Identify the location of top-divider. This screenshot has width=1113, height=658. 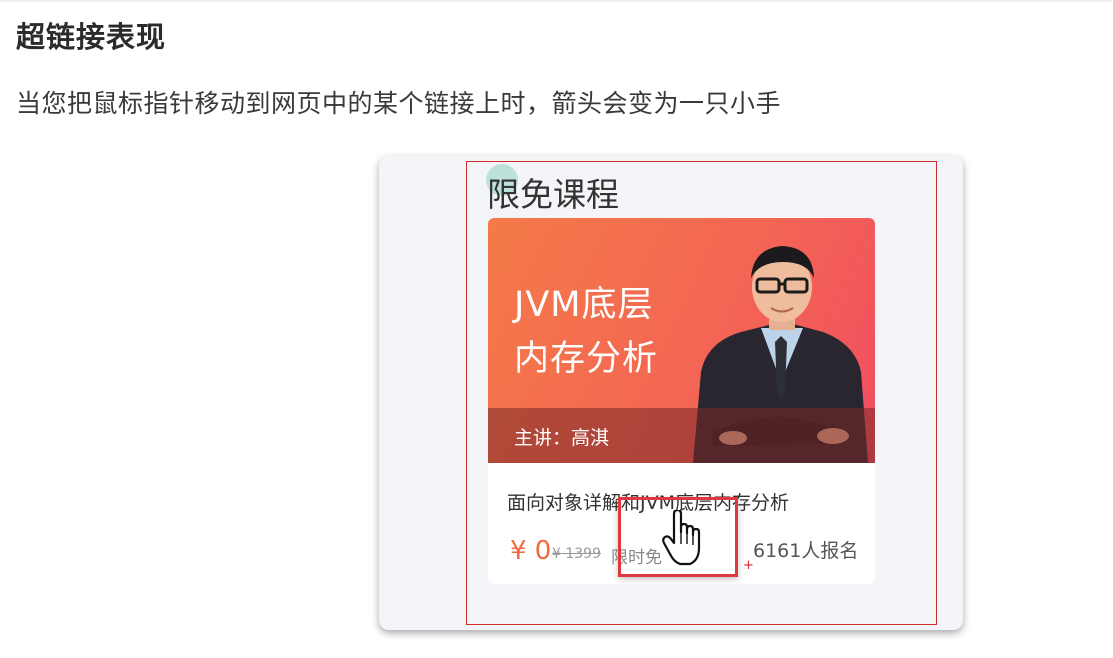
(556, 1).